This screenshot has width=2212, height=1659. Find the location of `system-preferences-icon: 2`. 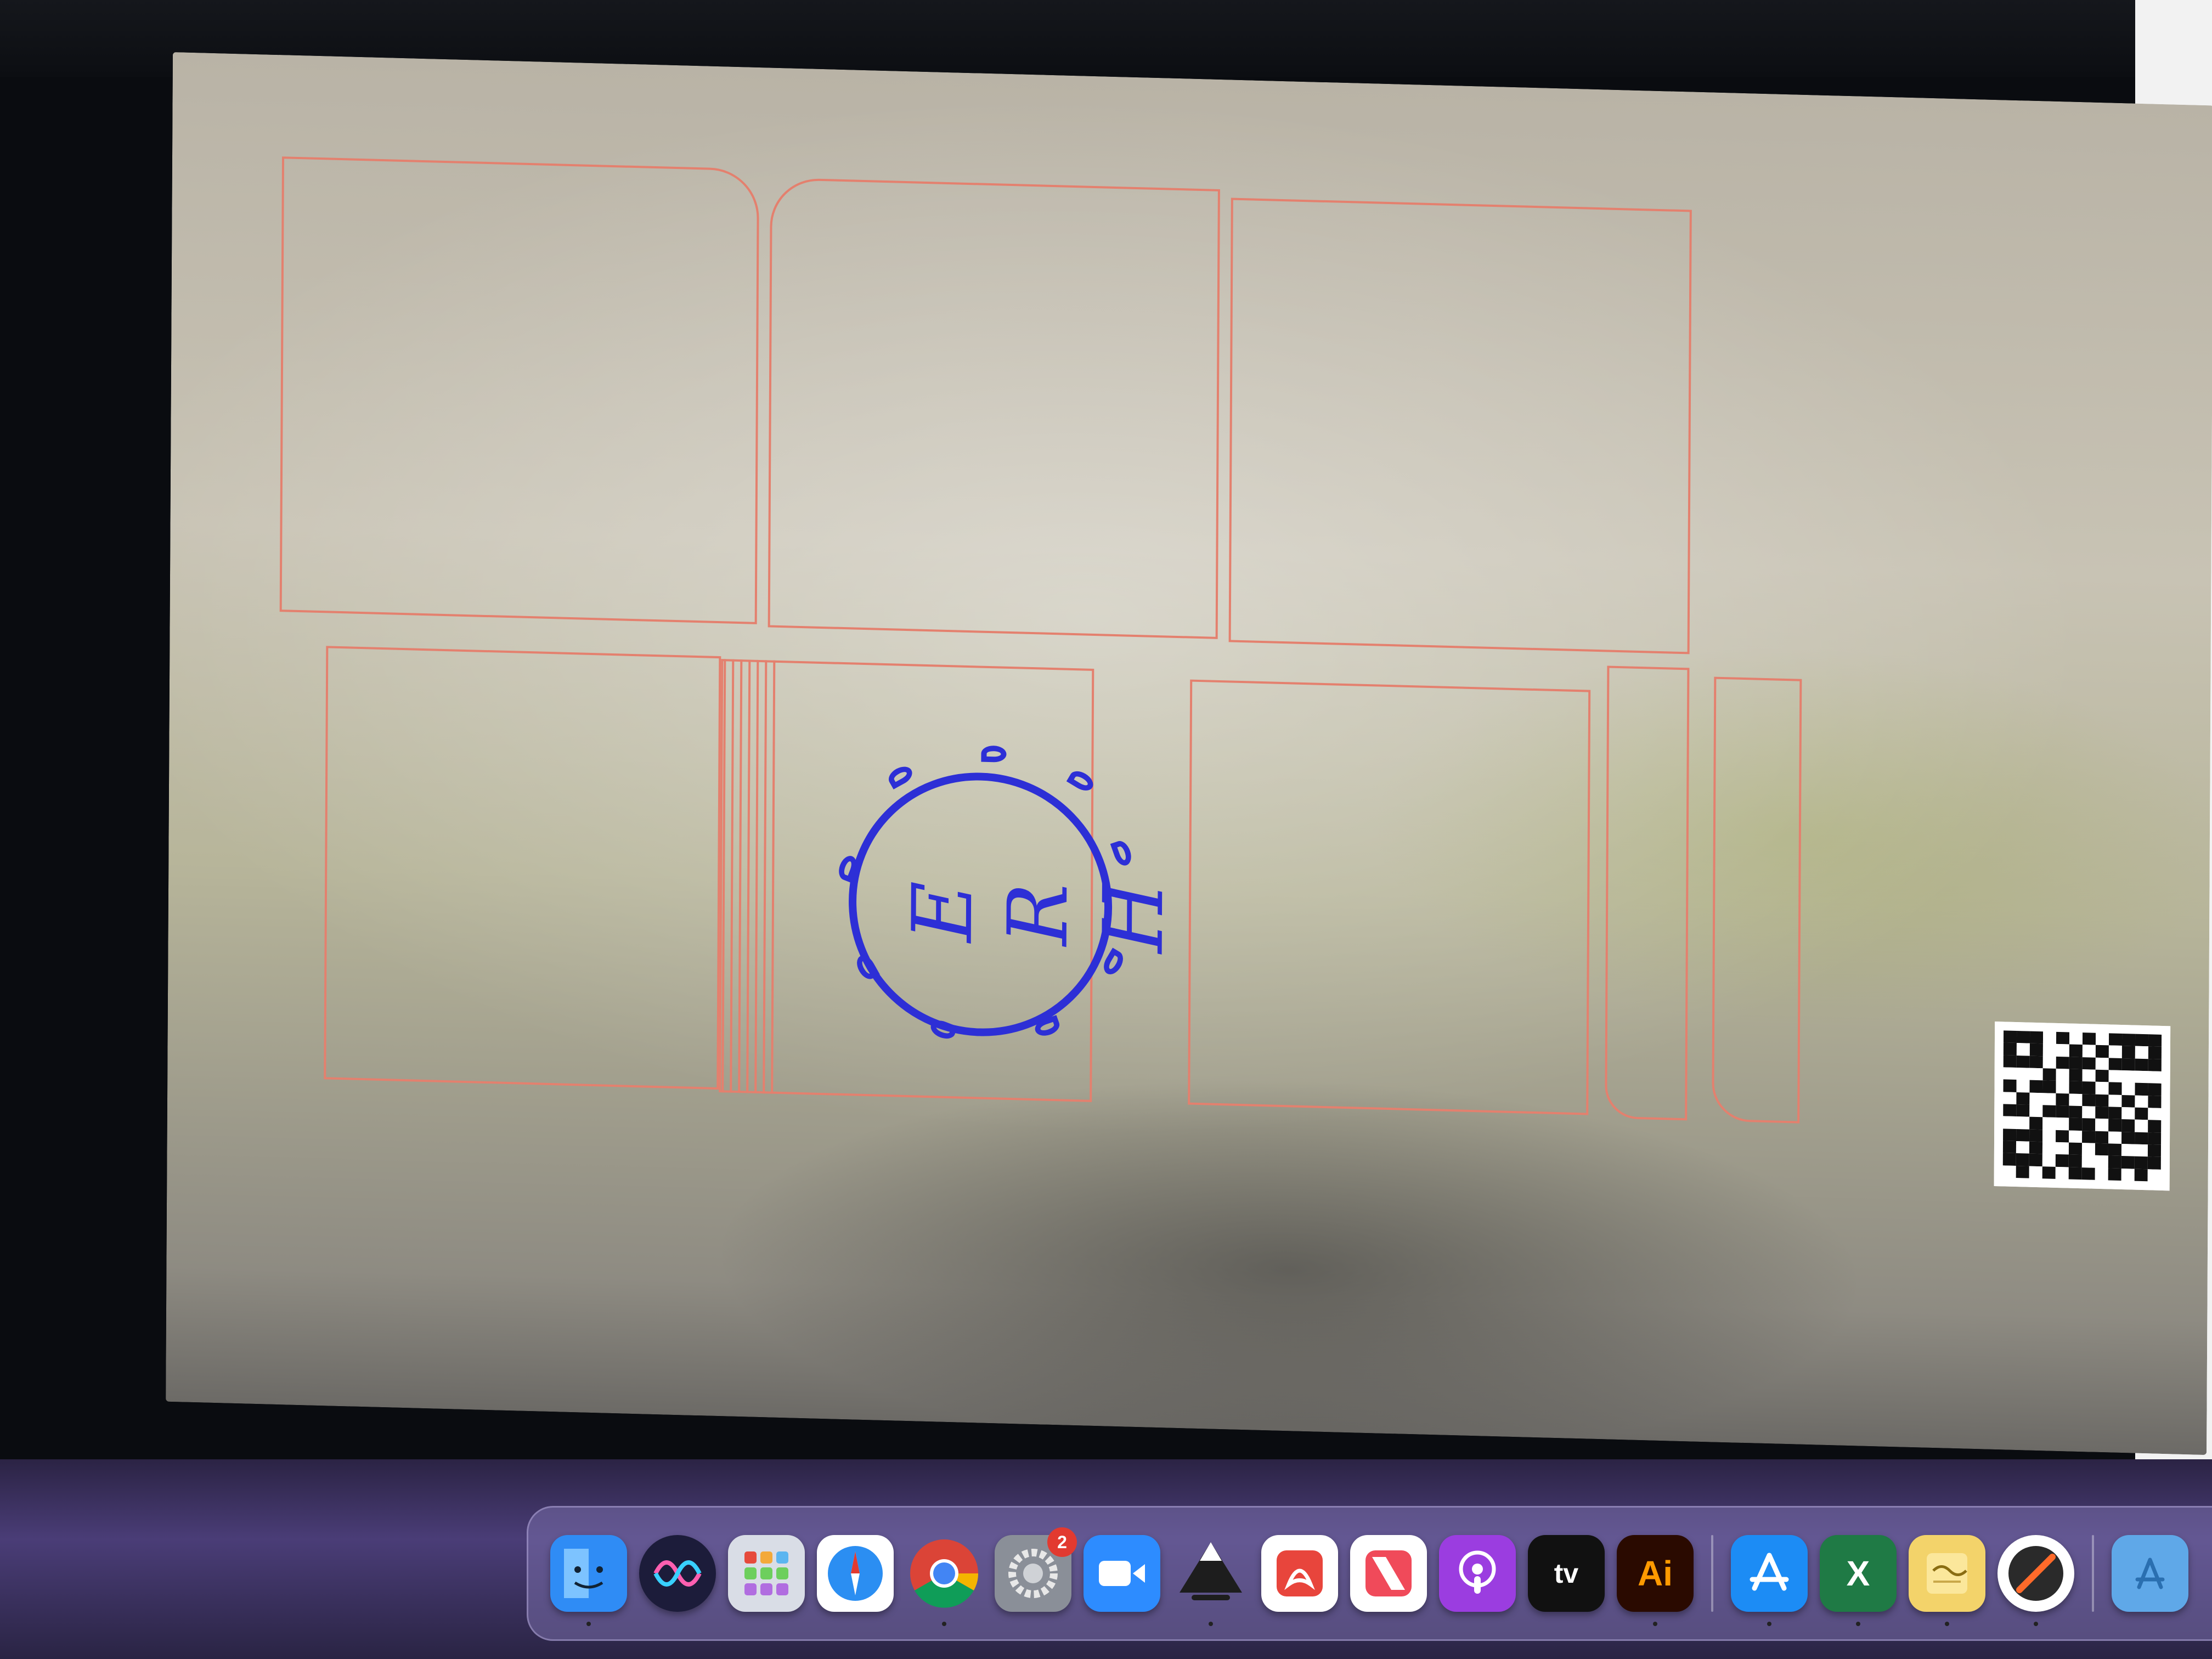

system-preferences-icon: 2 is located at coordinates (1036, 1569).